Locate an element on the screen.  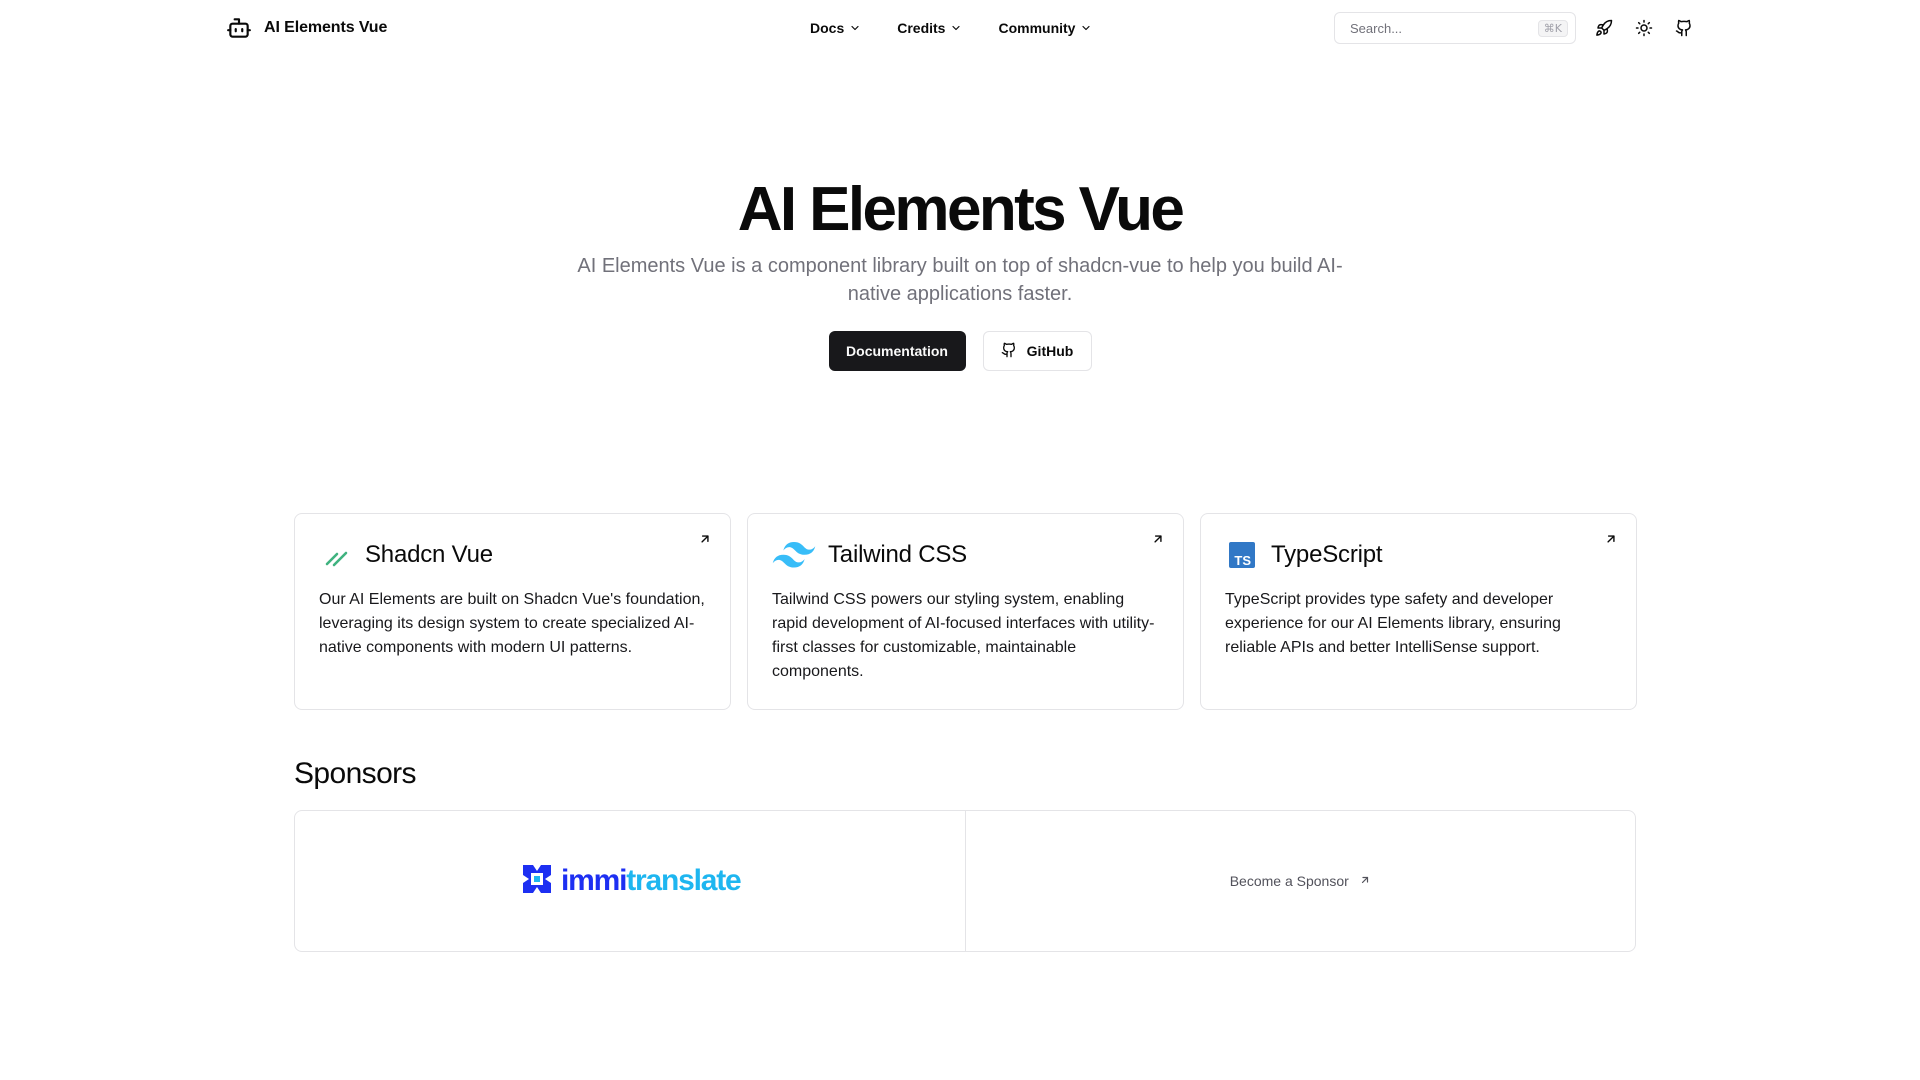
card-title: Shadcn Vue is located at coordinates (429, 554).